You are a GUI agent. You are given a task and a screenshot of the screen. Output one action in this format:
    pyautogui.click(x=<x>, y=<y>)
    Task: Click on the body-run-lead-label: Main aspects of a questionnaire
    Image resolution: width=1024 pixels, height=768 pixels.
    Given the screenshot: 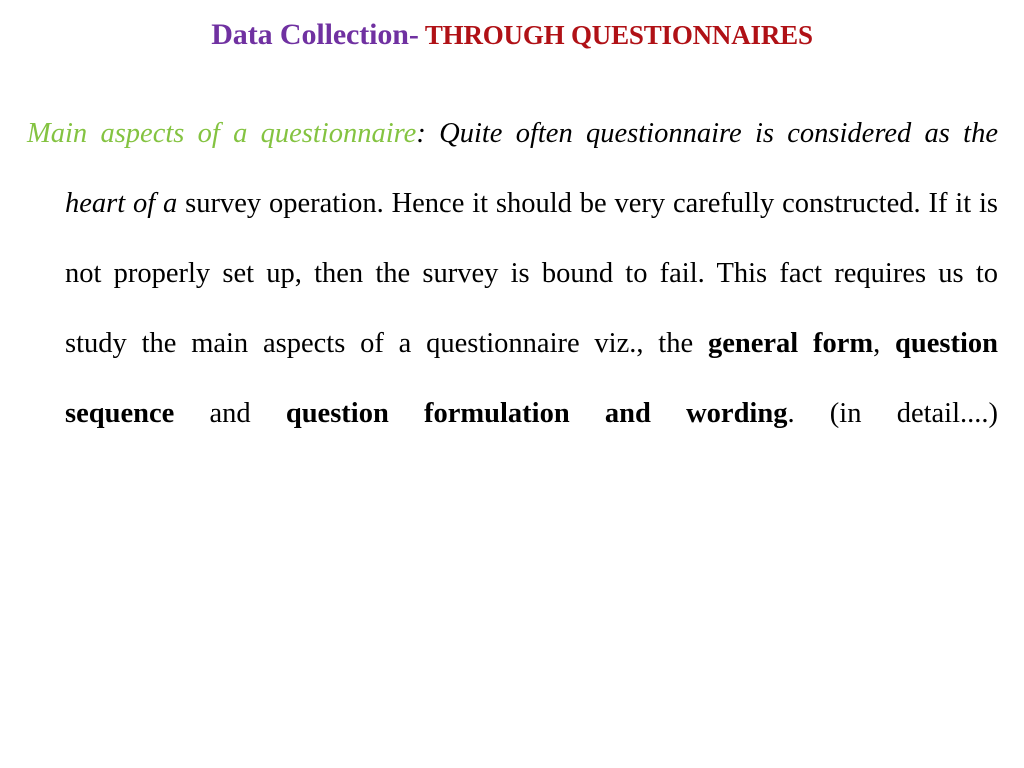 What is the action you would take?
    pyautogui.click(x=222, y=133)
    